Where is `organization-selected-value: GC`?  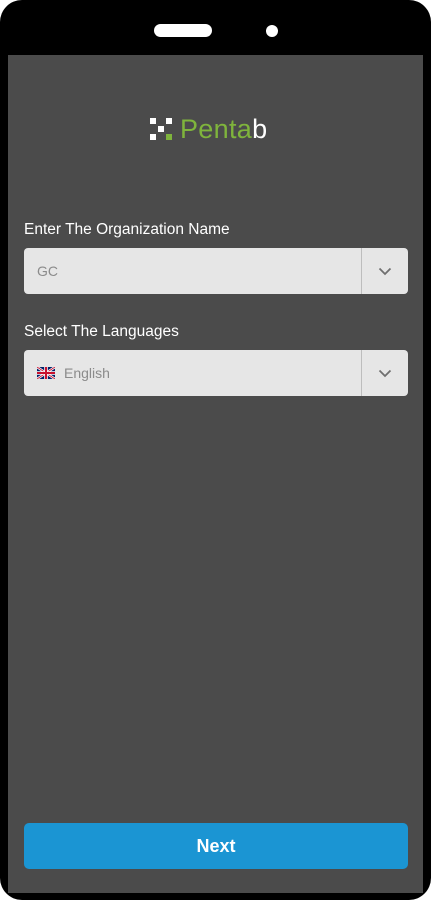 organization-selected-value: GC is located at coordinates (47, 271).